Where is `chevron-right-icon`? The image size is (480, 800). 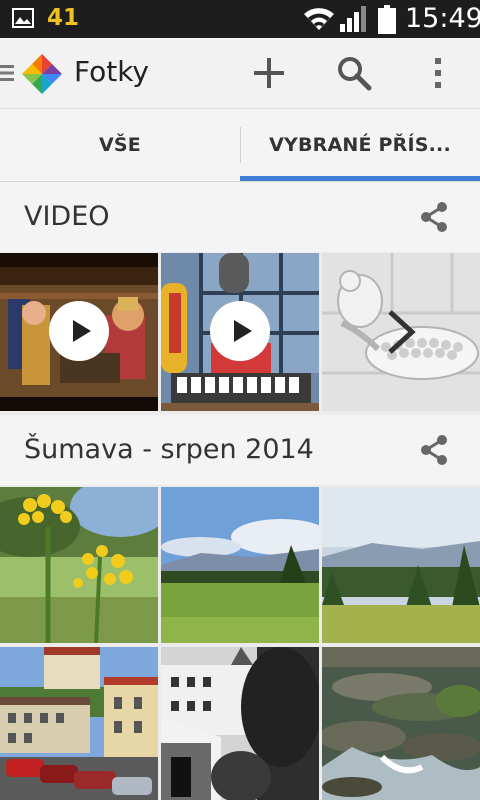
chevron-right-icon is located at coordinates (401, 332).